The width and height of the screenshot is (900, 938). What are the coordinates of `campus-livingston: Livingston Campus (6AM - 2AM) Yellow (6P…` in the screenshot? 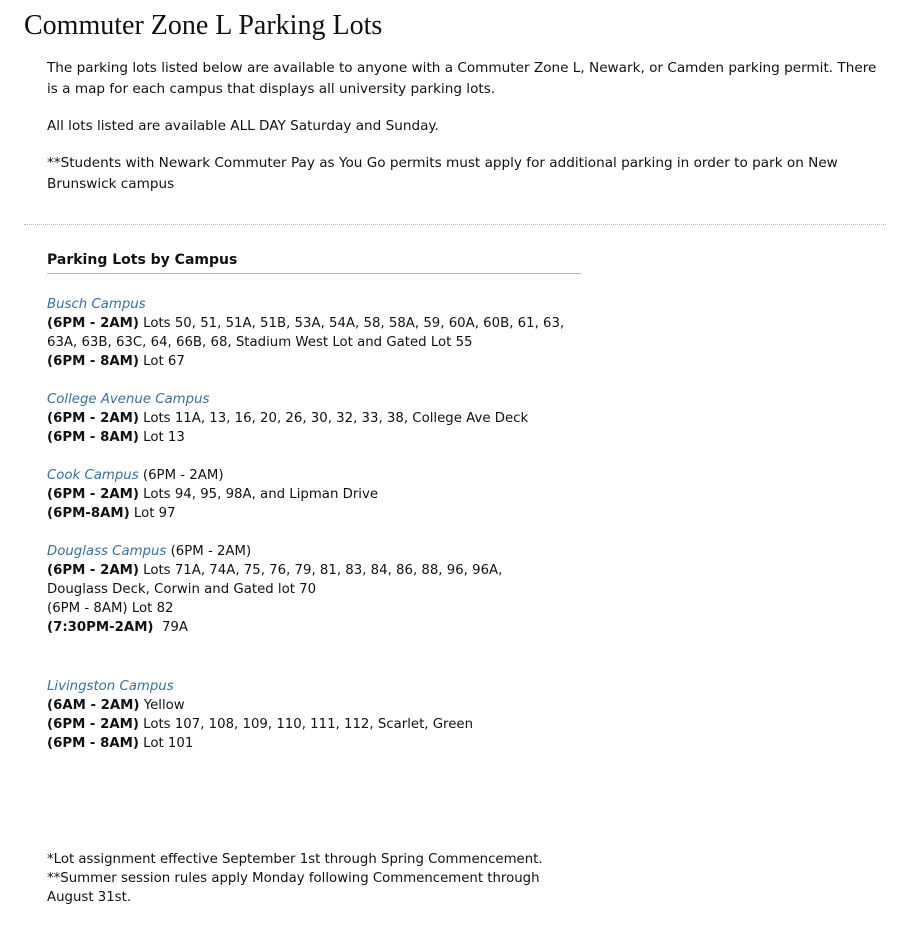 It's located at (307, 715).